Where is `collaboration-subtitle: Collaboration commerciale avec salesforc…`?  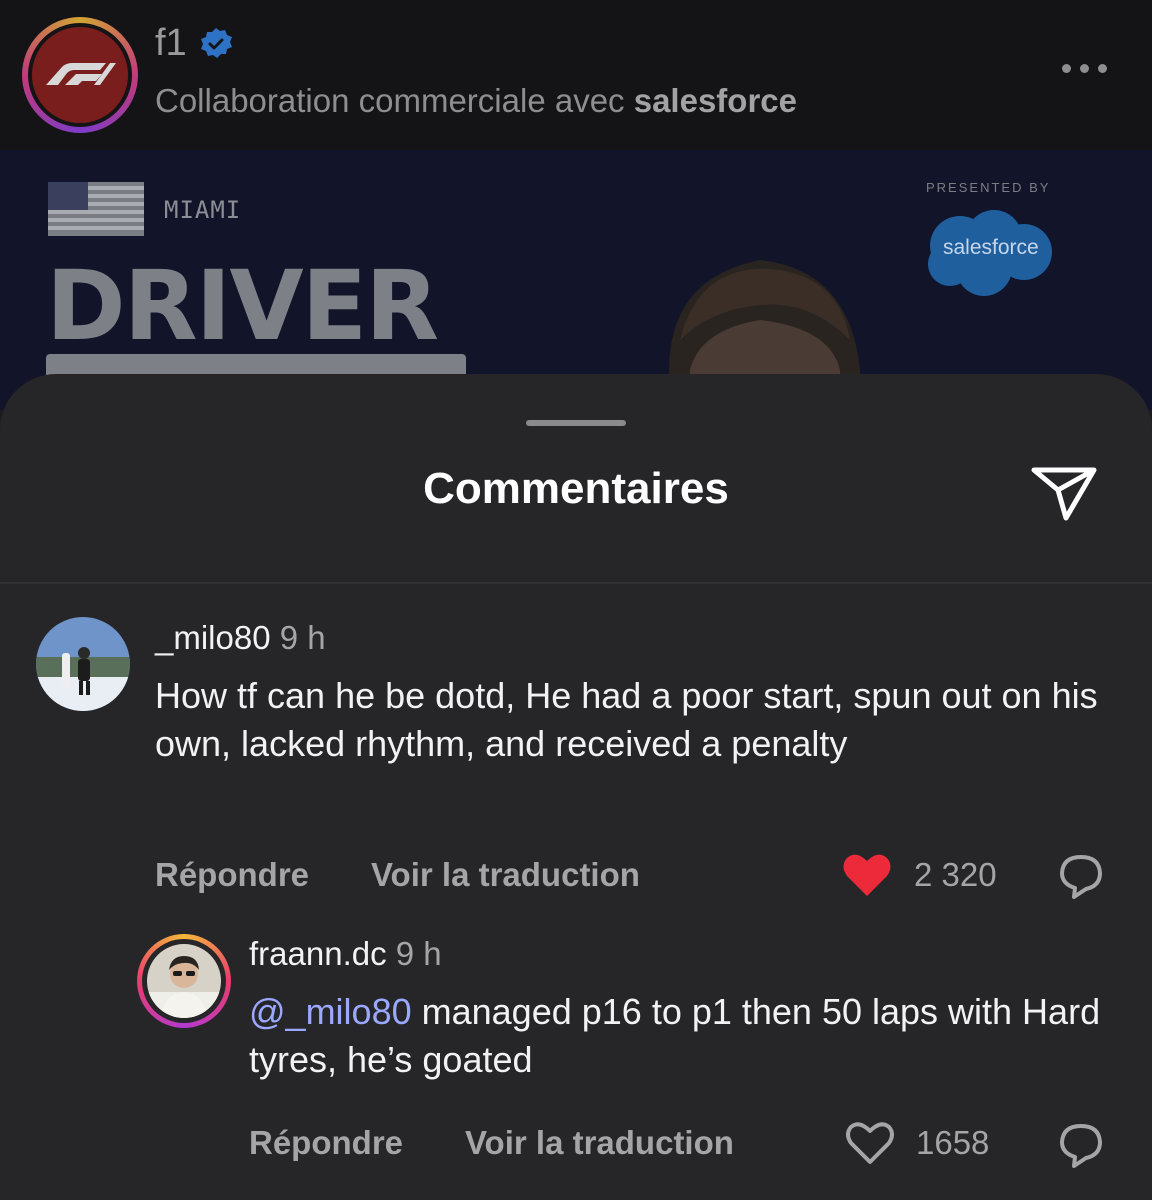
collaboration-subtitle: Collaboration commerciale avec salesforc… is located at coordinates (476, 100).